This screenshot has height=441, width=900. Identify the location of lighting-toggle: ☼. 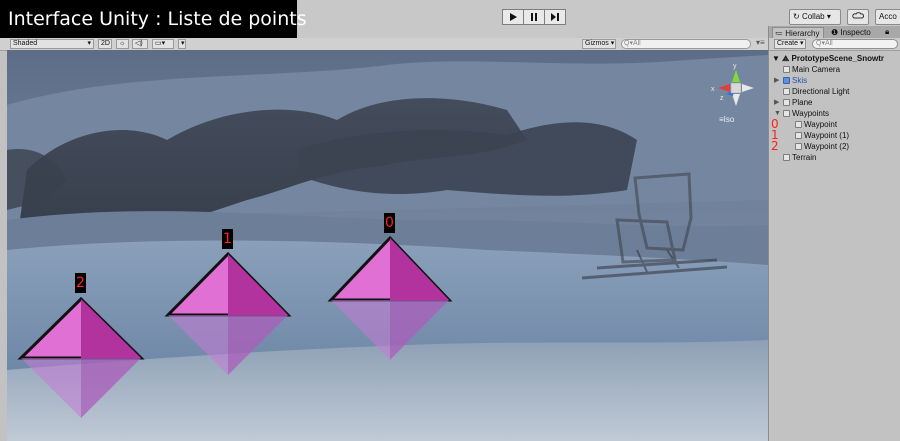
(122, 44).